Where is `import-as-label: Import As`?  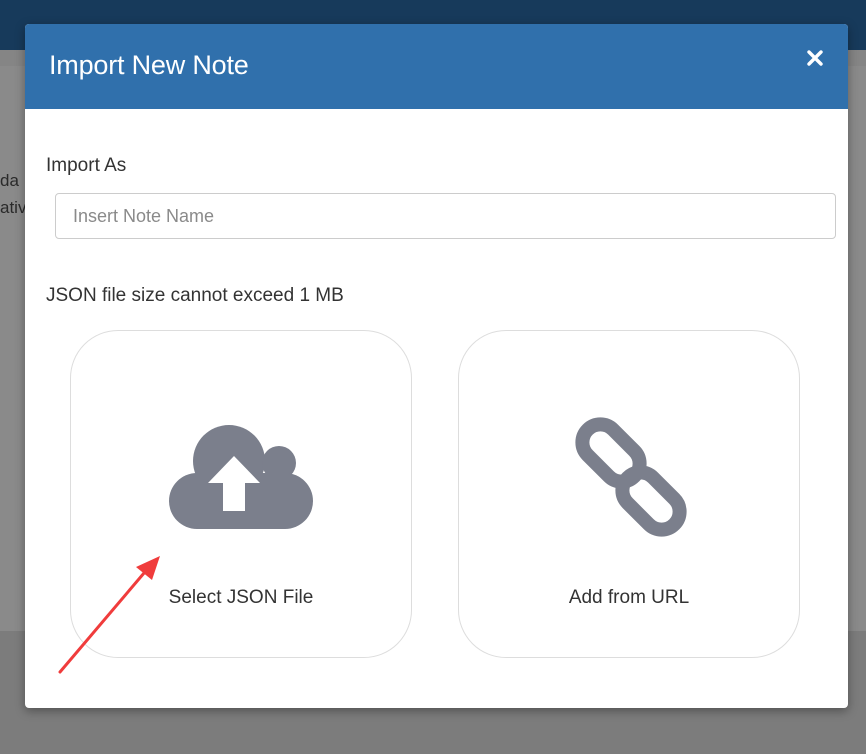
import-as-label: Import As is located at coordinates (86, 165).